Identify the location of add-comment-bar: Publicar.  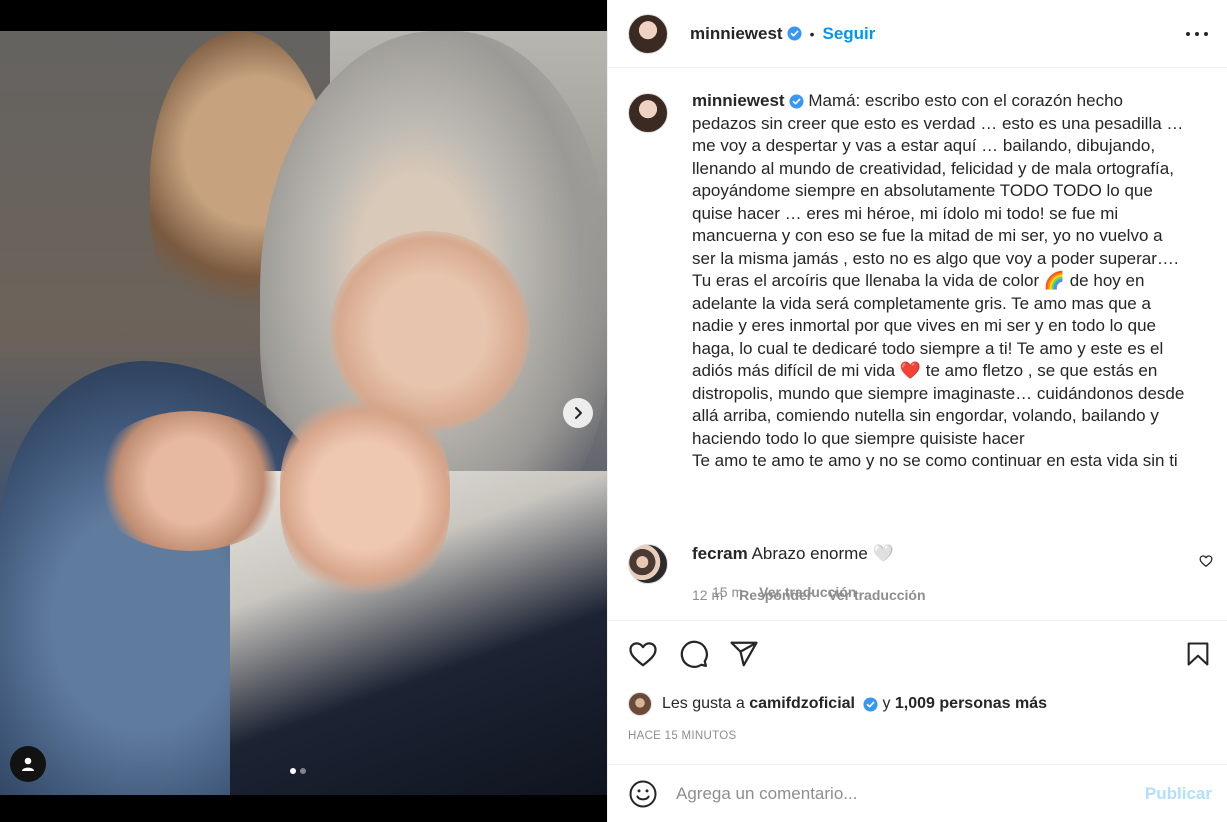
(917, 793).